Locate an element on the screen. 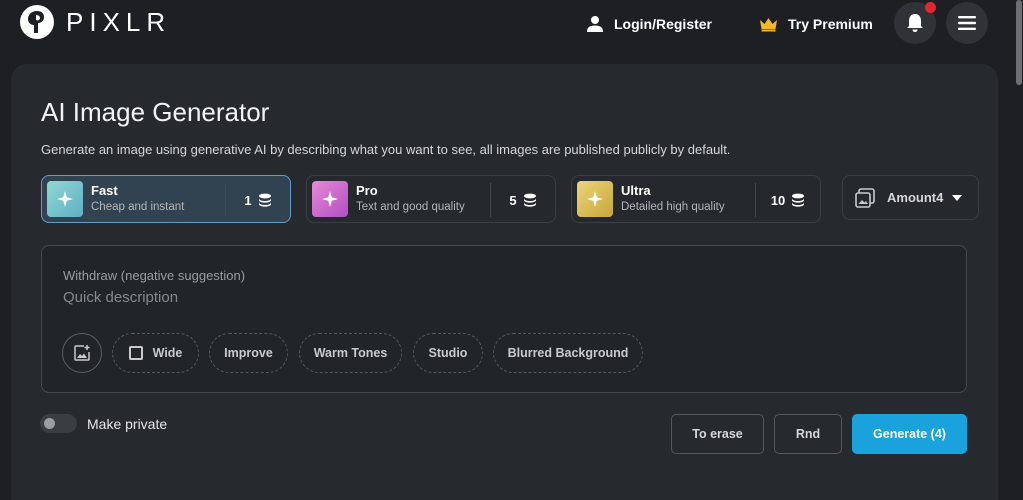 Image resolution: width=1023 pixels, height=500 pixels. scrollbar-thumb is located at coordinates (1019, 42).